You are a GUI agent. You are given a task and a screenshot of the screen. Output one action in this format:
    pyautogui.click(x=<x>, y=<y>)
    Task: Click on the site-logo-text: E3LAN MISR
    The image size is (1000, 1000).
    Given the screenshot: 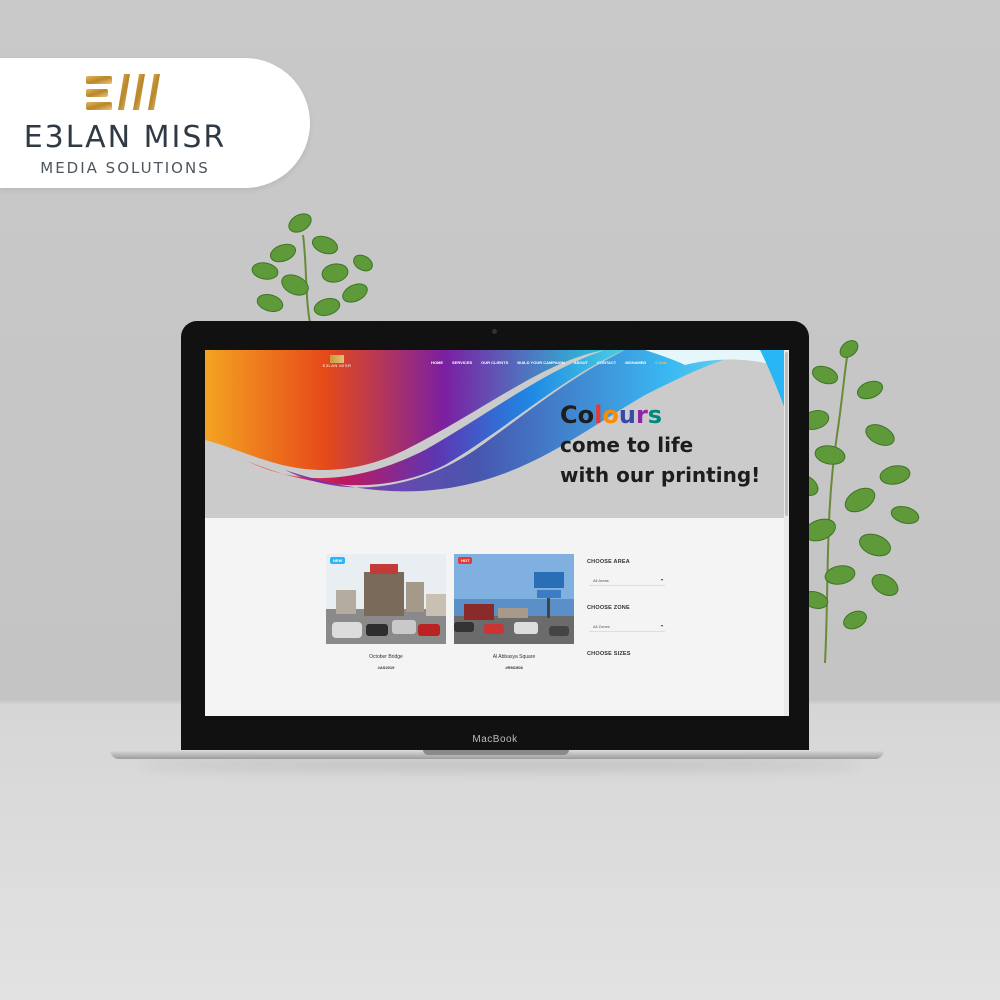 What is the action you would take?
    pyautogui.click(x=337, y=365)
    